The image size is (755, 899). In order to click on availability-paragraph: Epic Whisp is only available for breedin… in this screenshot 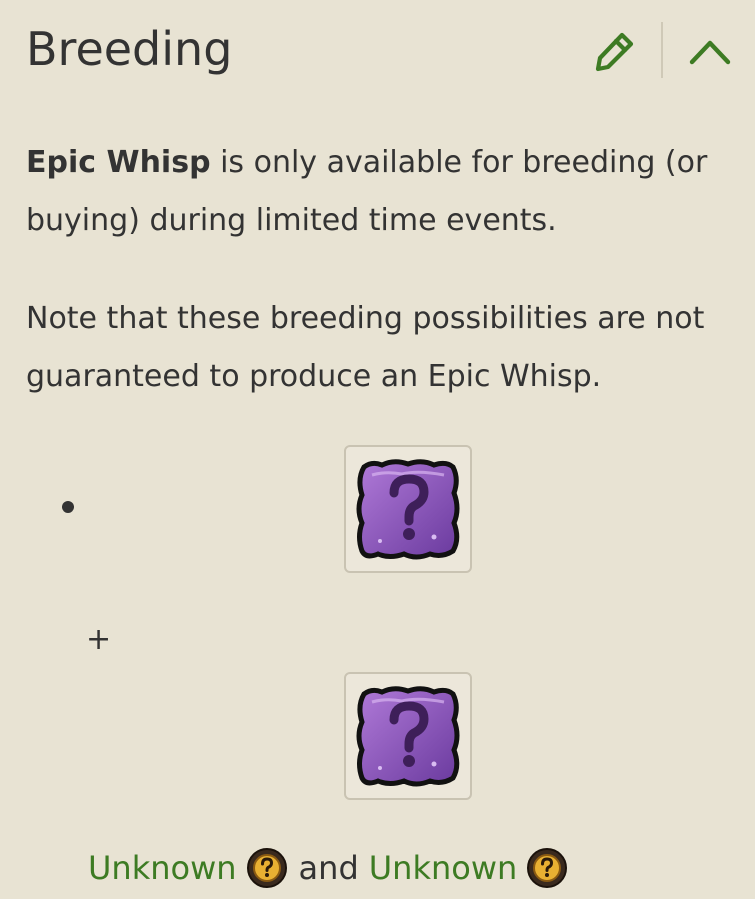, I will do `click(376, 192)`.